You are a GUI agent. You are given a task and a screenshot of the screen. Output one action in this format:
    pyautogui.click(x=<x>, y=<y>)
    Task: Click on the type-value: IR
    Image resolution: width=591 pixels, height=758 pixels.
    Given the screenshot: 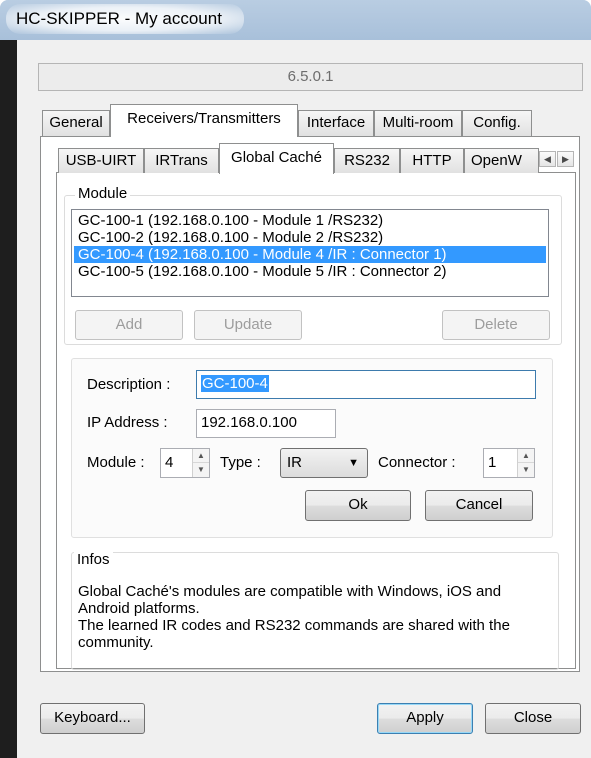 What is the action you would take?
    pyautogui.click(x=294, y=462)
    